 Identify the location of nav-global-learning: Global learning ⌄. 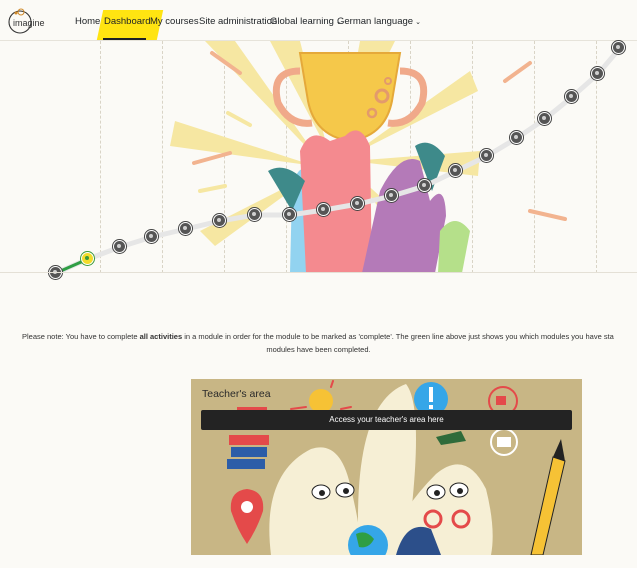
(306, 21).